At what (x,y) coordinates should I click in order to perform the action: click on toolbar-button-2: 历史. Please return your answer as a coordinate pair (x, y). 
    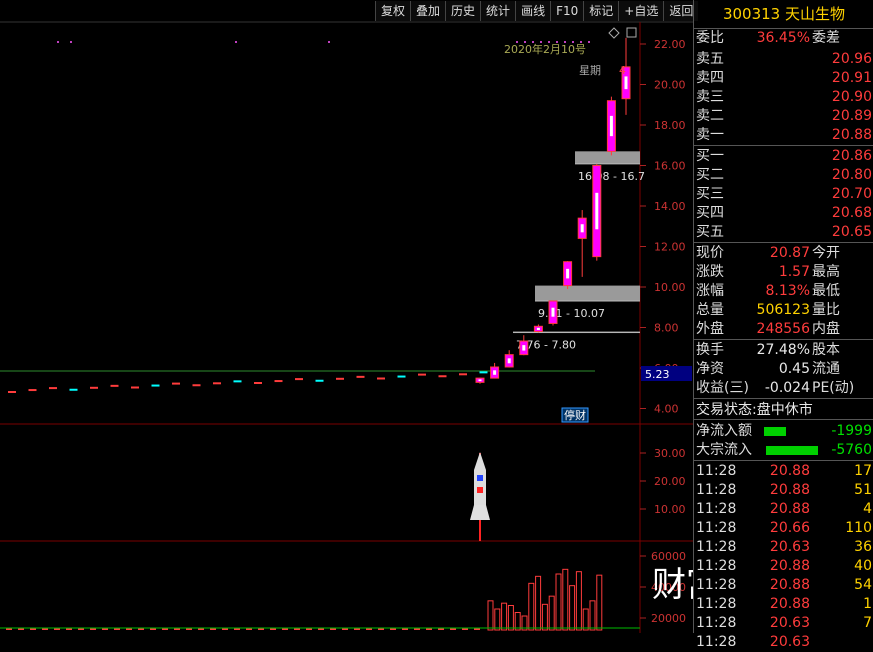
    Looking at the image, I should click on (463, 11).